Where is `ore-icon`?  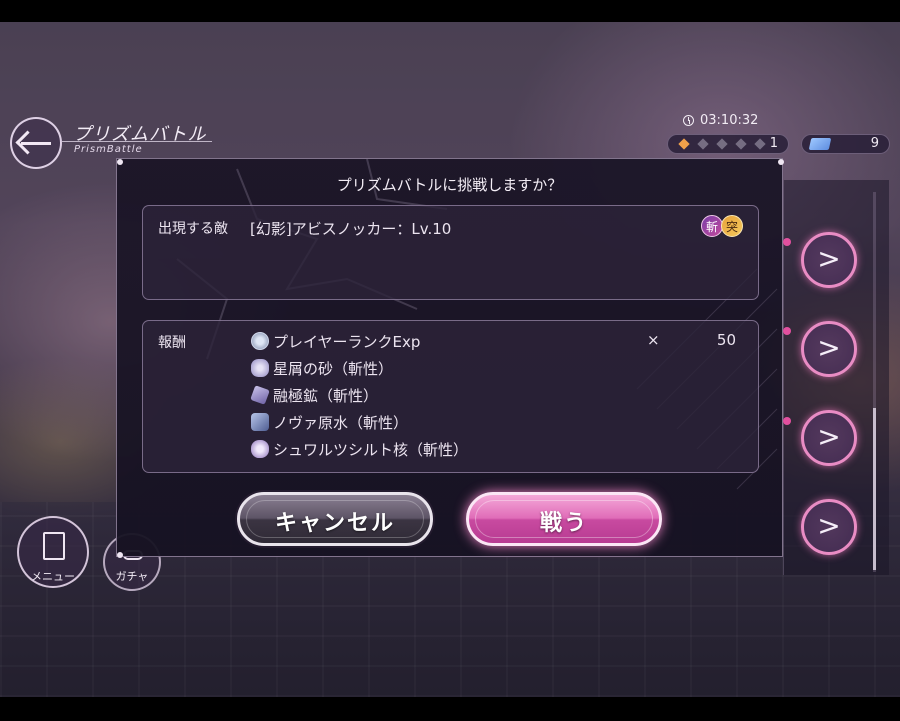
ore-icon is located at coordinates (260, 395).